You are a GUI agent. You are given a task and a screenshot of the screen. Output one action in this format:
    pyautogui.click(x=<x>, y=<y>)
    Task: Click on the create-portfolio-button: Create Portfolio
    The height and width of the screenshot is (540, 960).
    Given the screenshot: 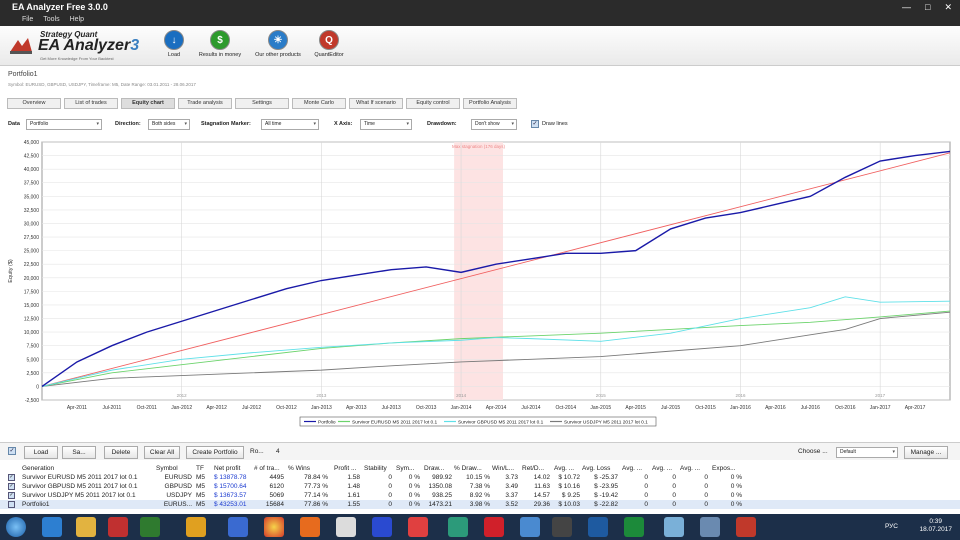 What is the action you would take?
    pyautogui.click(x=215, y=452)
    